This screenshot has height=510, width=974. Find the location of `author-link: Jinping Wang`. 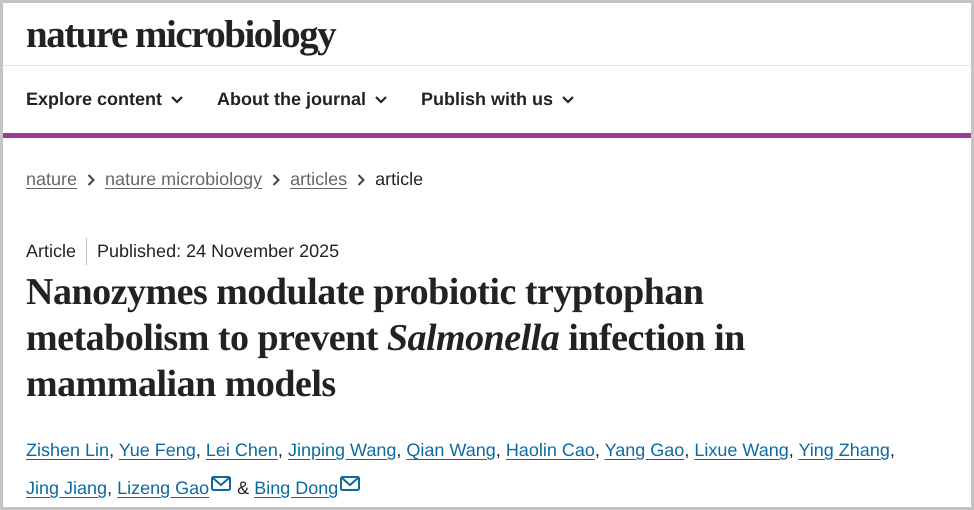

author-link: Jinping Wang is located at coordinates (342, 450).